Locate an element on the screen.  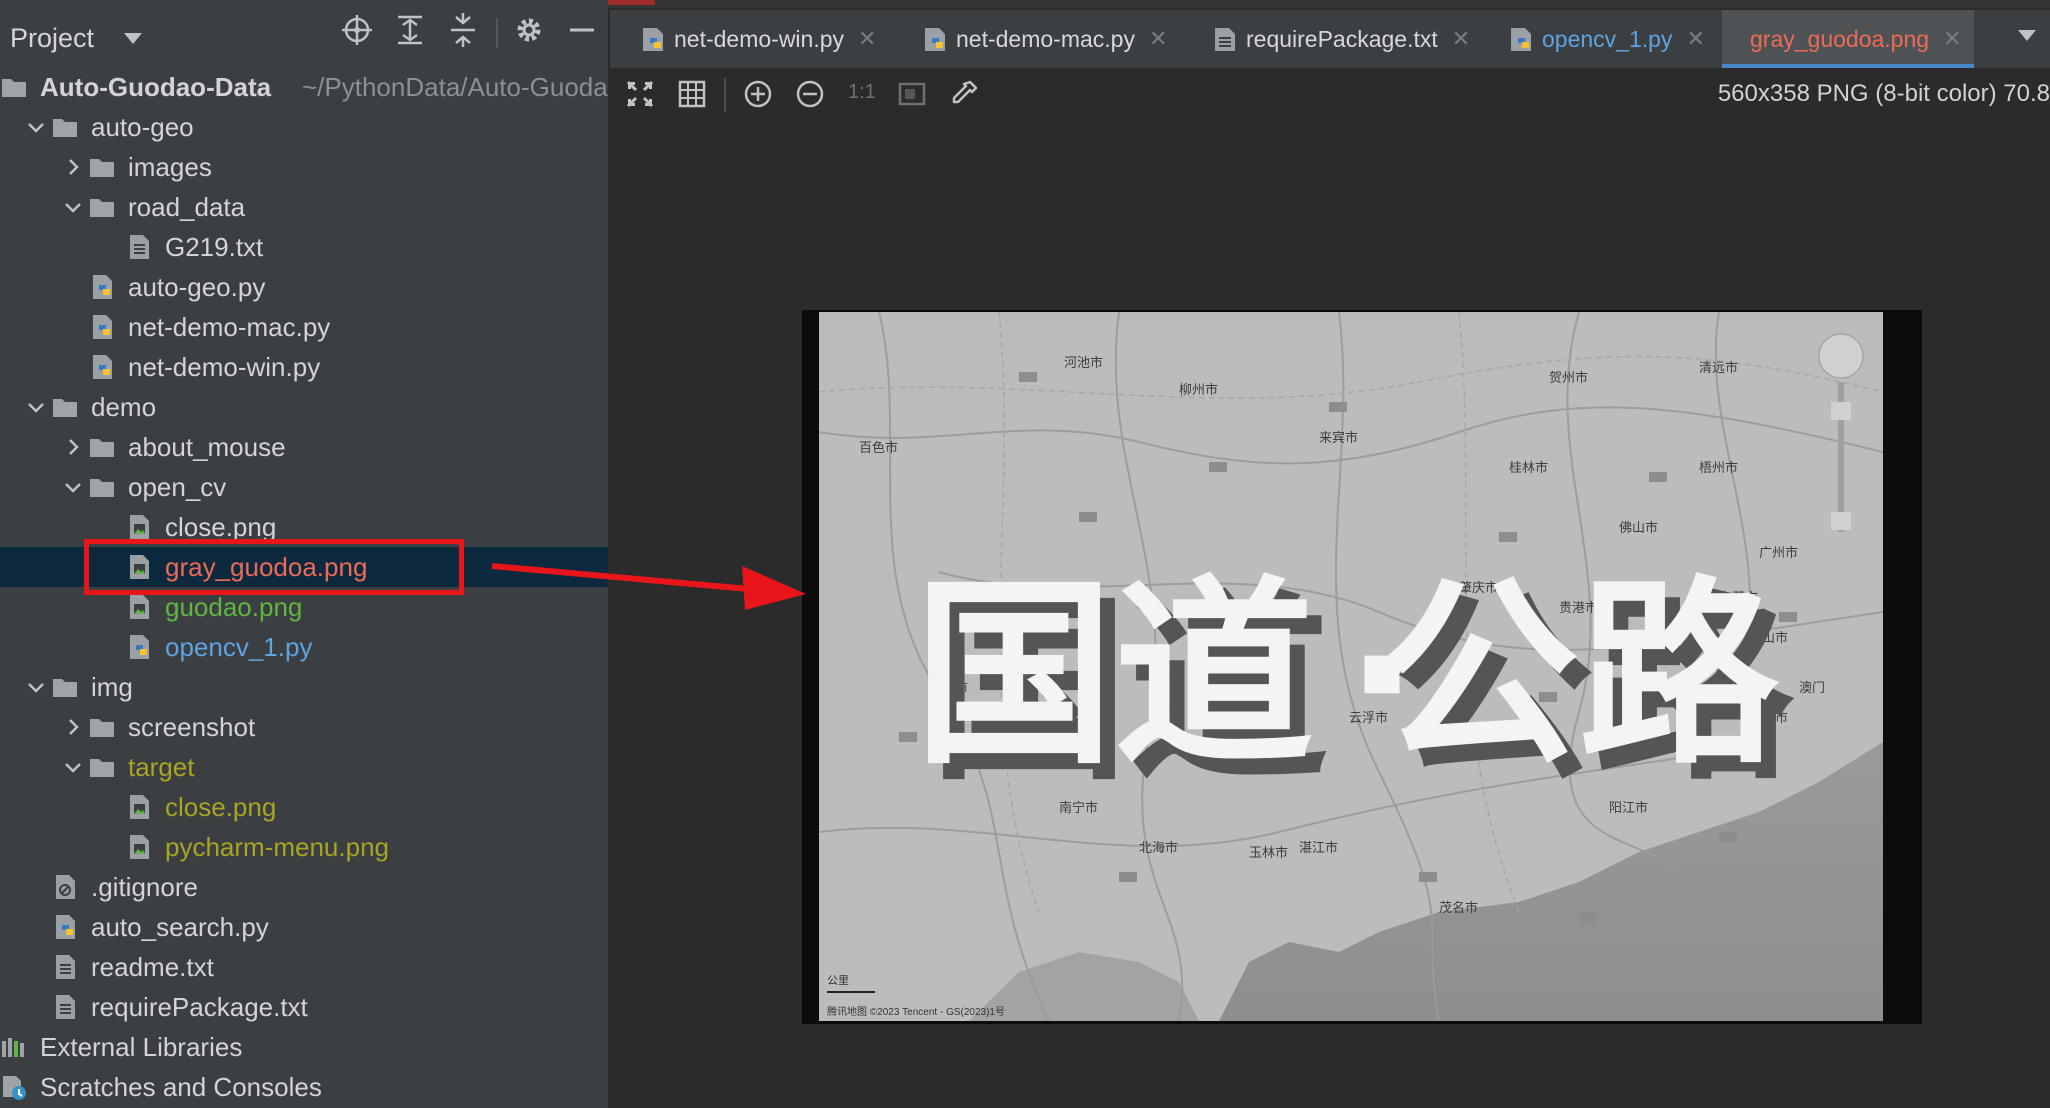
tree-item-g219-txt: G219.txt is located at coordinates (304, 247).